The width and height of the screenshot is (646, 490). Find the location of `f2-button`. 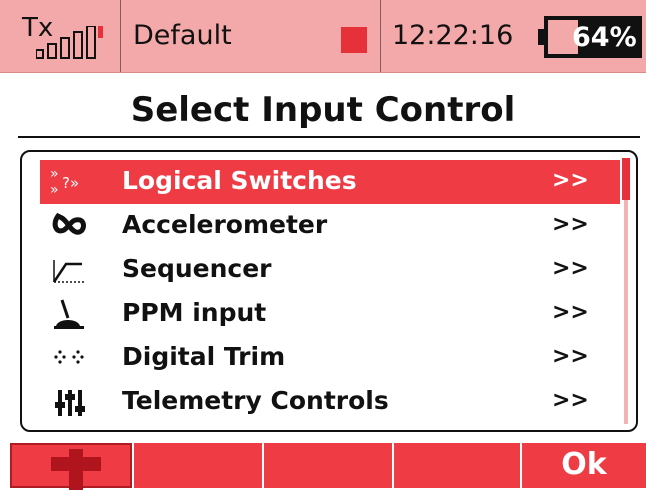

f2-button is located at coordinates (199, 465).